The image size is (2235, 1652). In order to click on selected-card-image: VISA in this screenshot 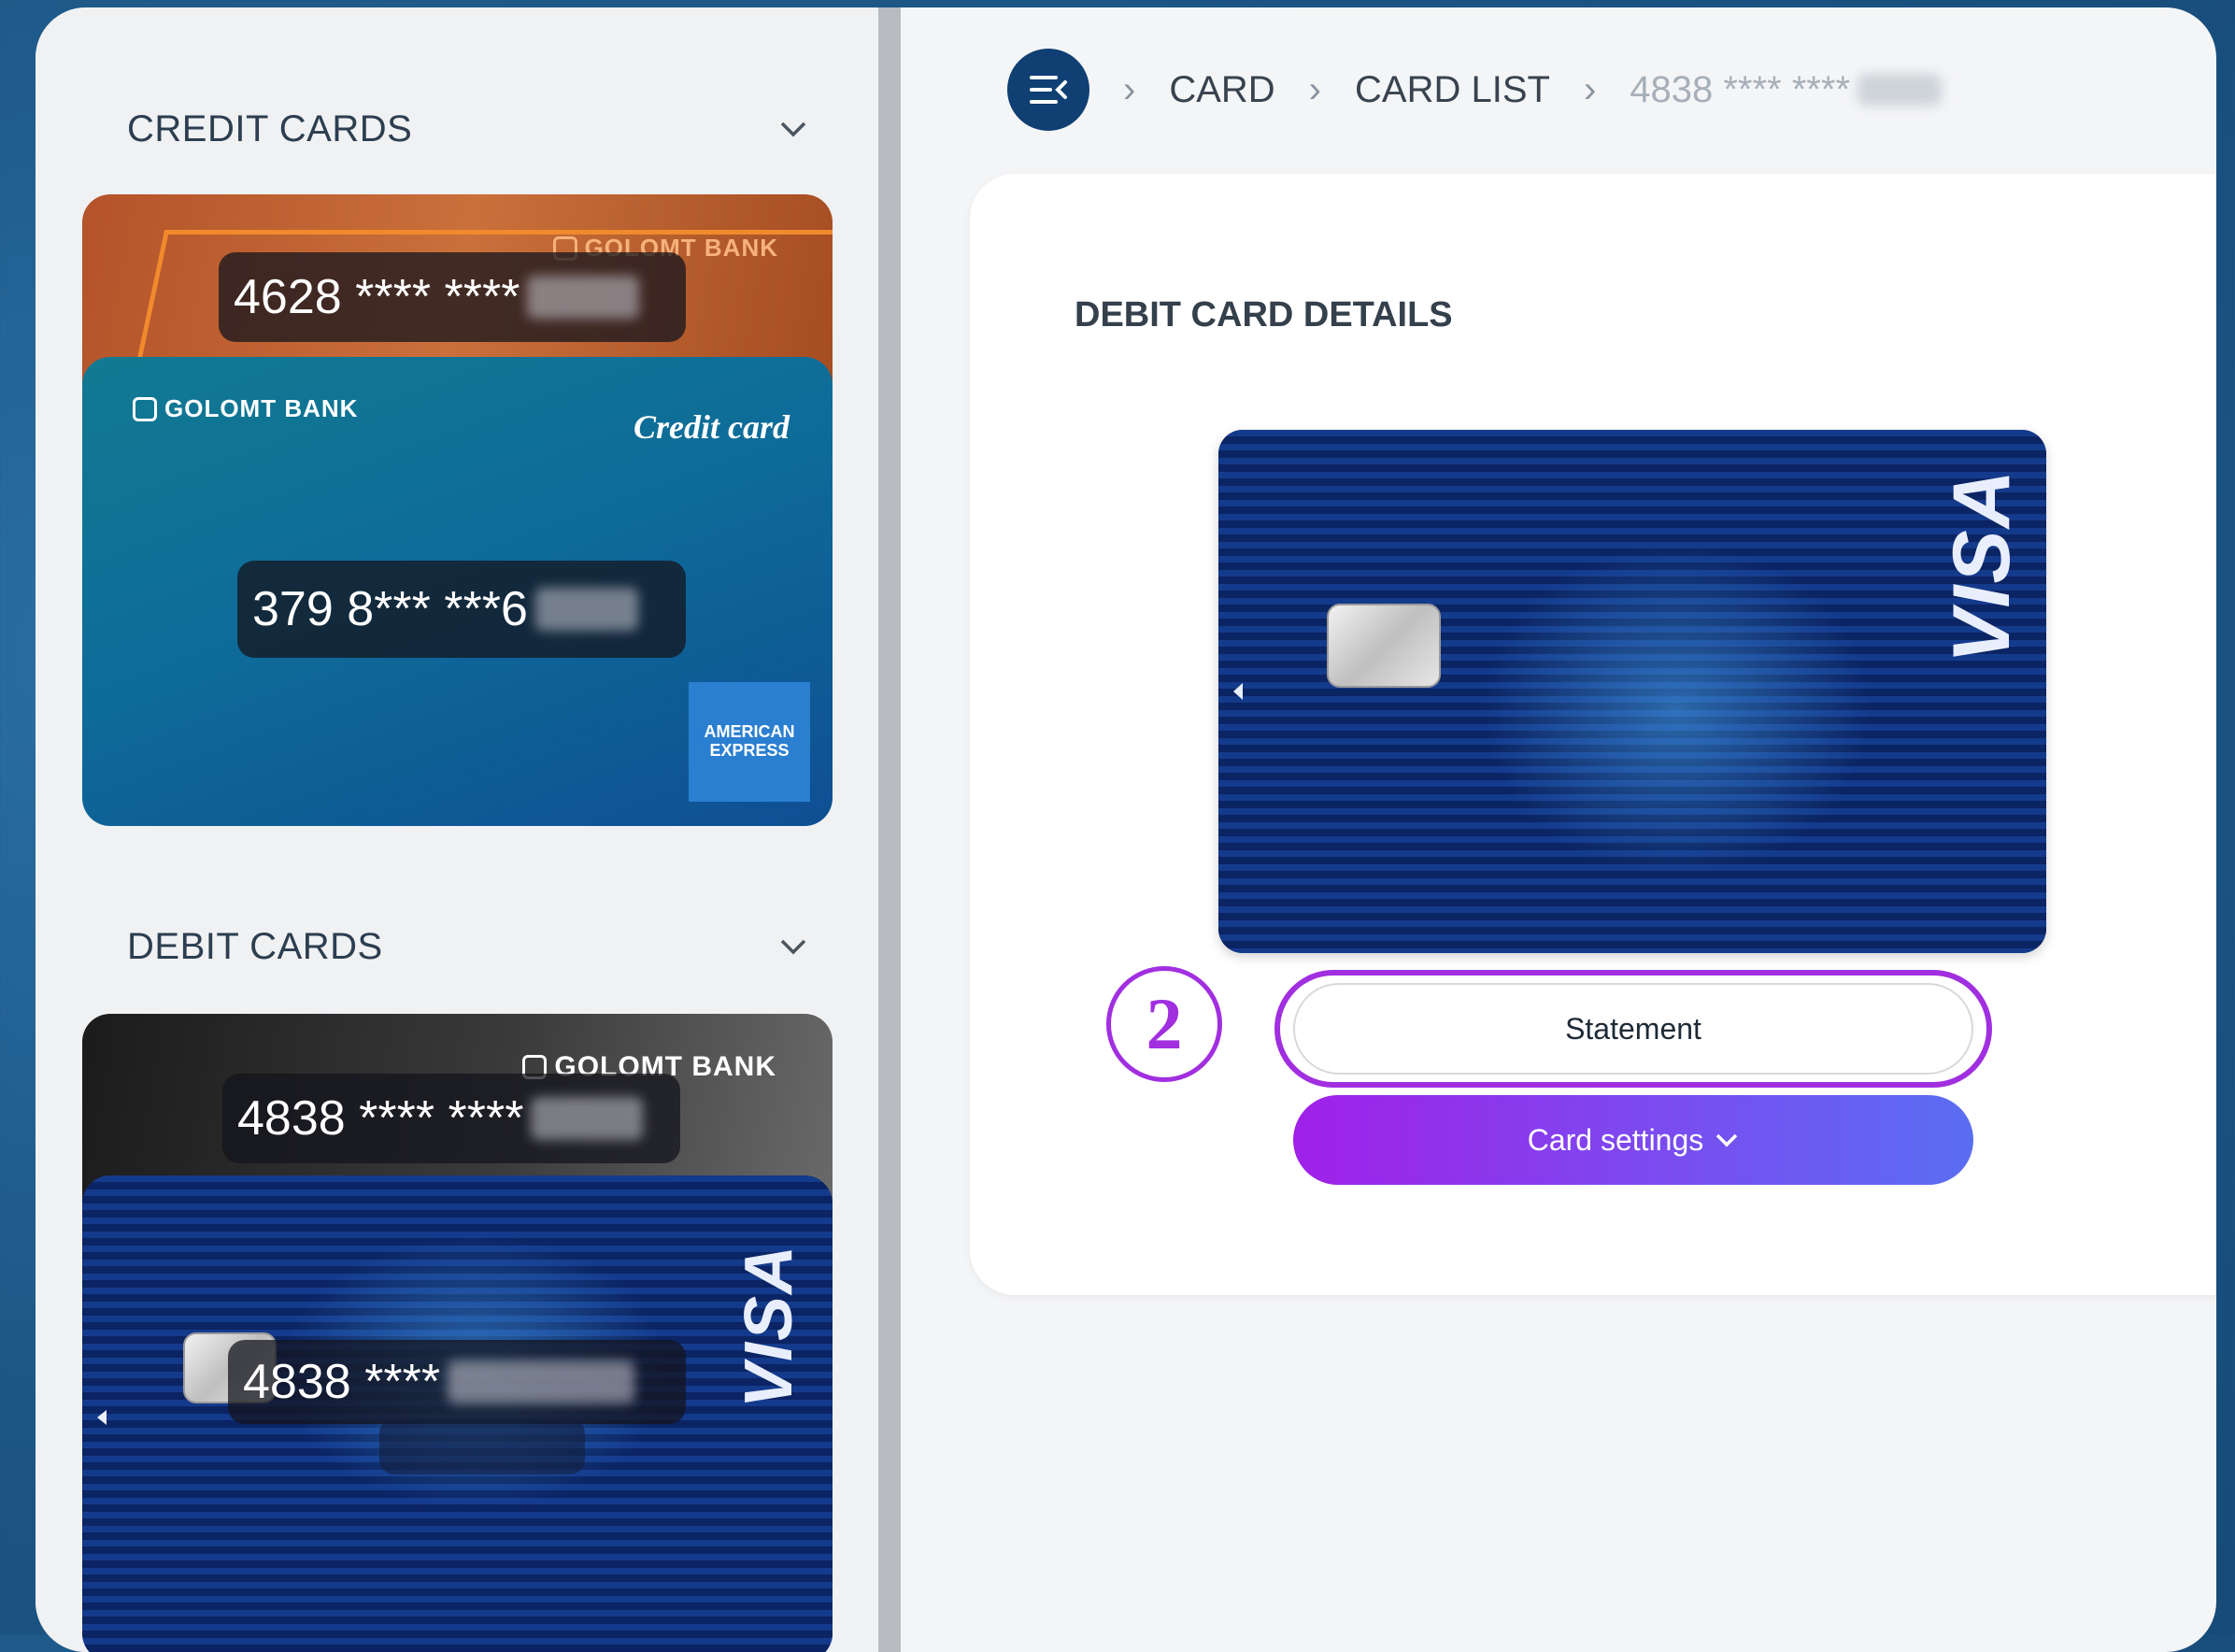, I will do `click(1632, 692)`.